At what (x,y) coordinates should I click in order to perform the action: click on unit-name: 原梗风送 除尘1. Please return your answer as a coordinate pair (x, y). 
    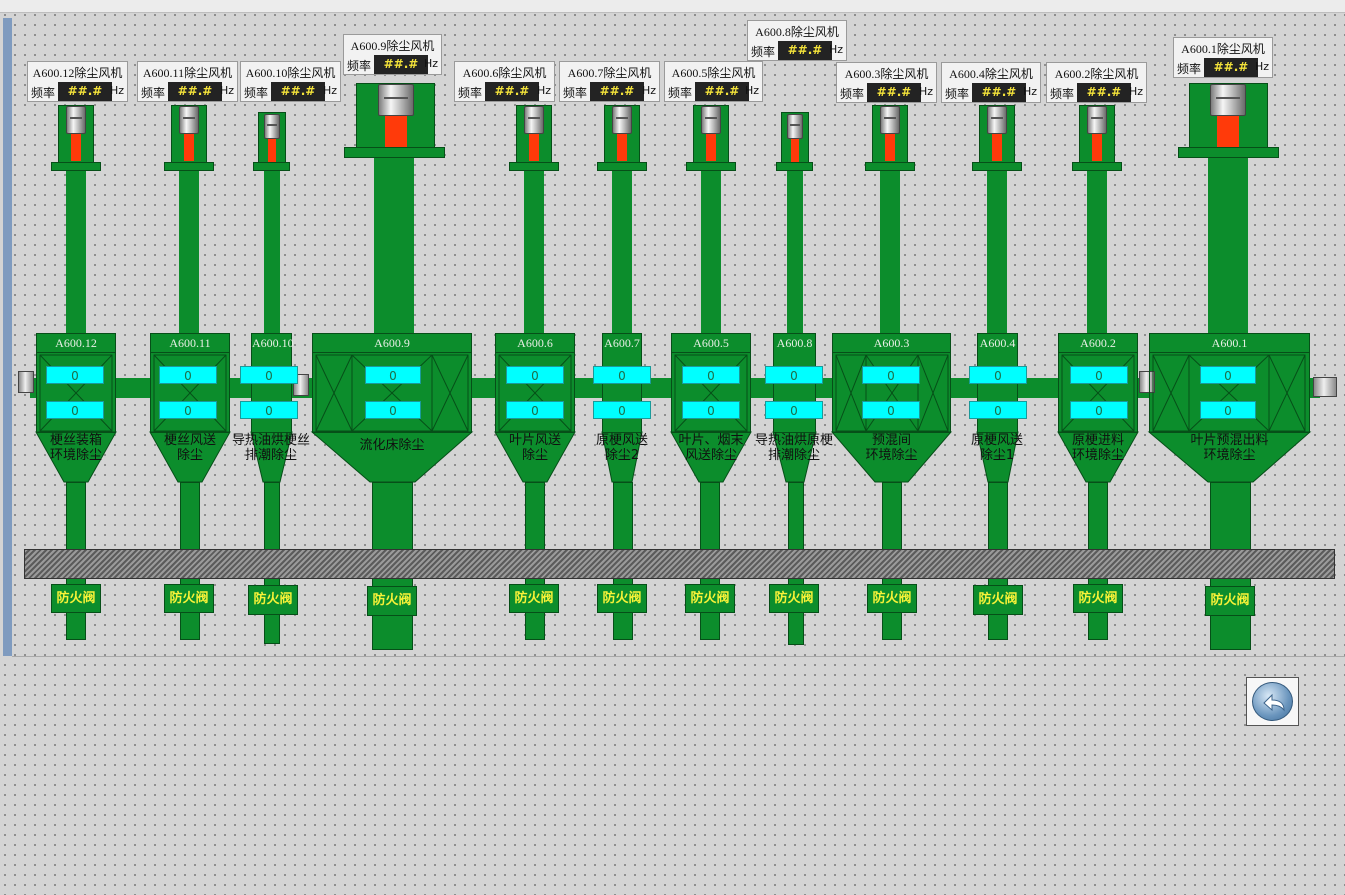
    Looking at the image, I should click on (996, 448).